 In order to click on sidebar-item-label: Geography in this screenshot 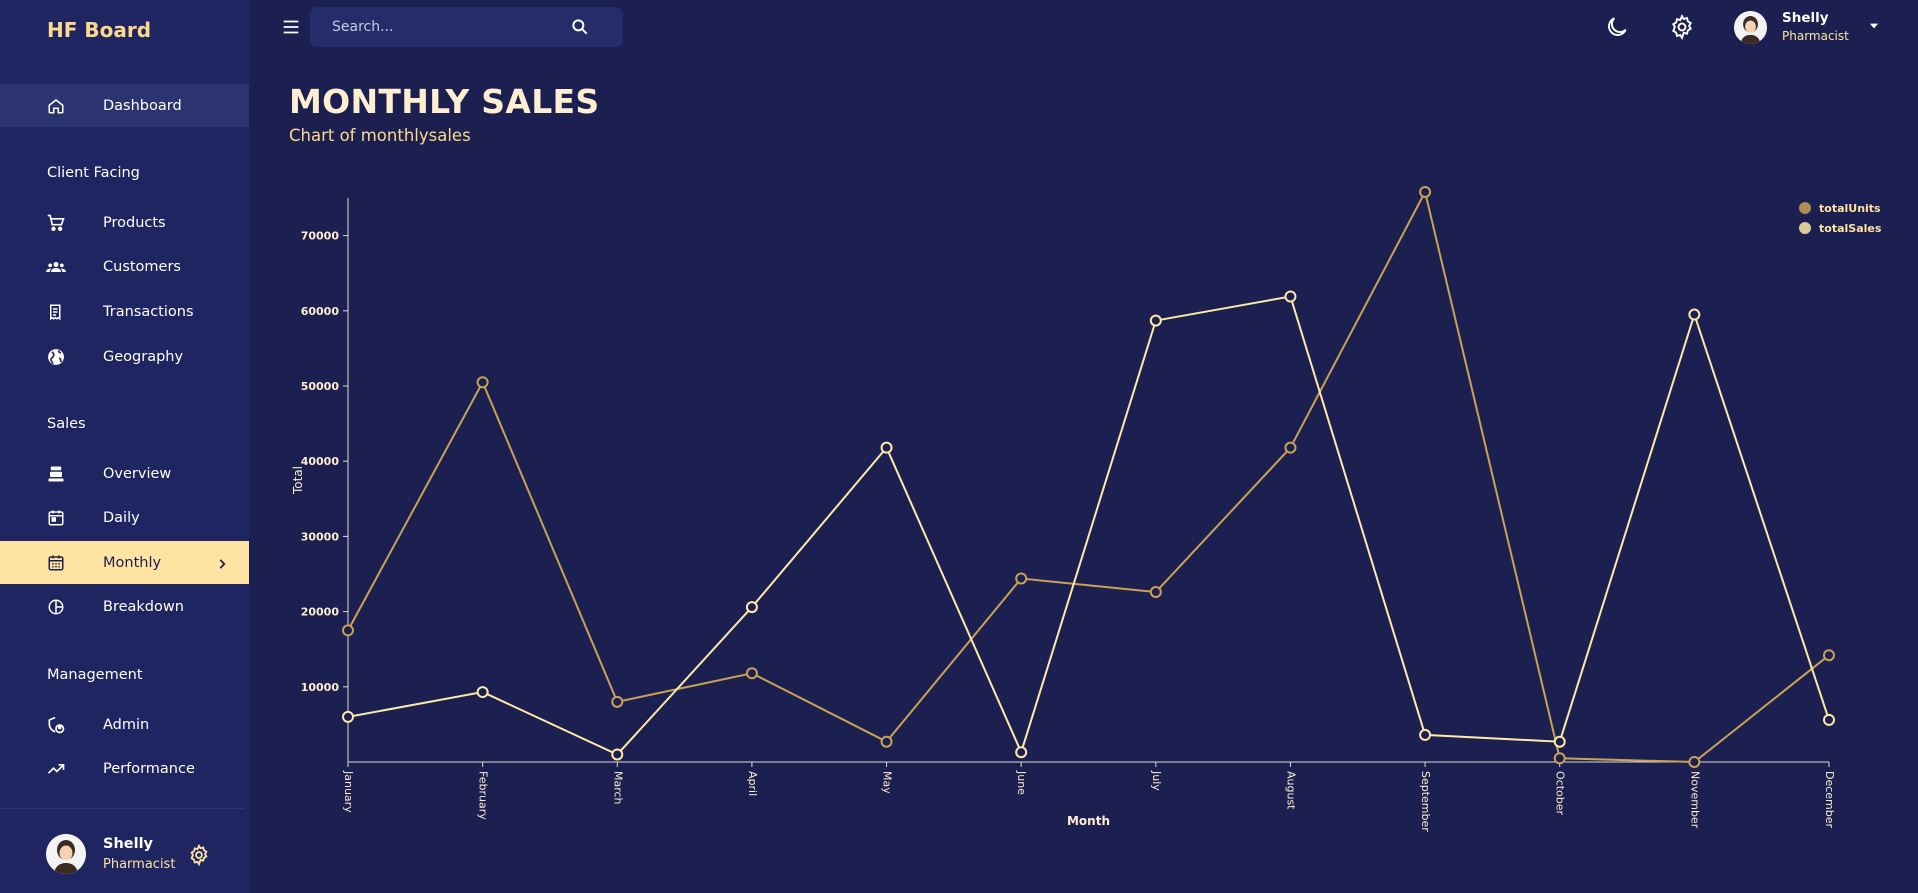, I will do `click(143, 356)`.